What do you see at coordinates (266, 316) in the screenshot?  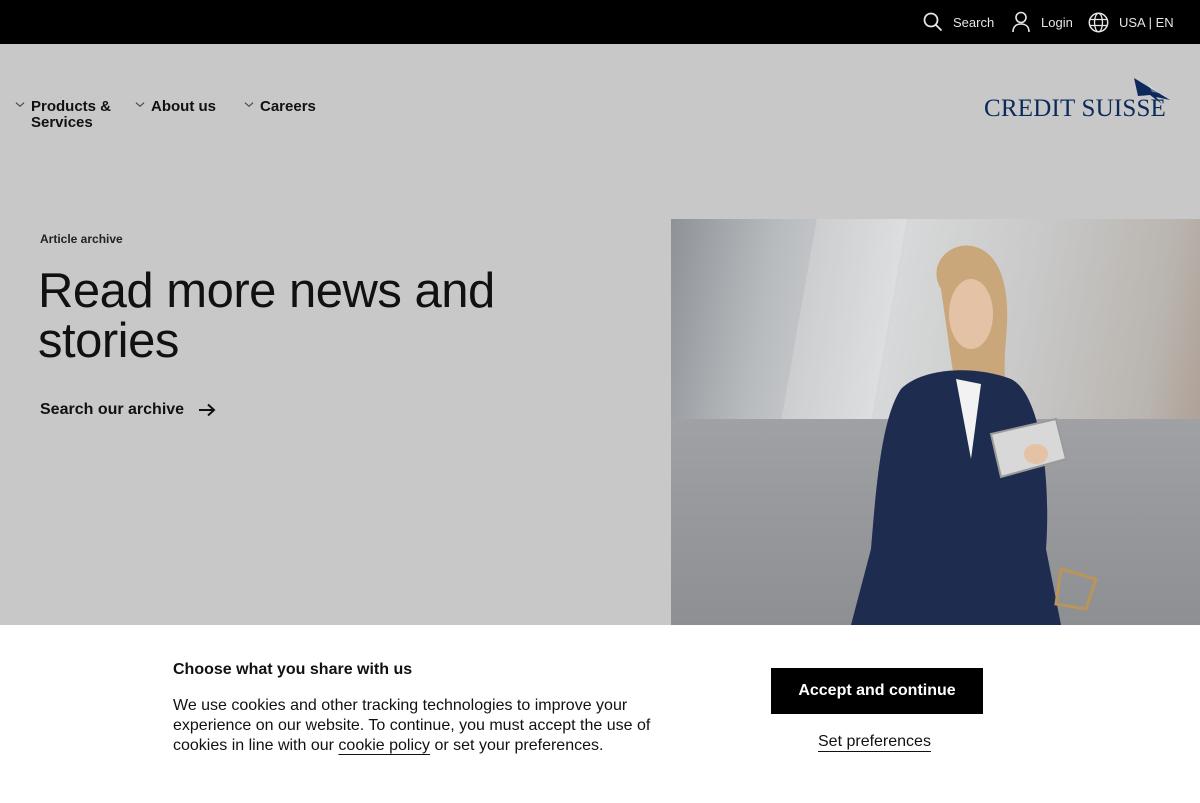 I see `hero-headline: Read more news and stories` at bounding box center [266, 316].